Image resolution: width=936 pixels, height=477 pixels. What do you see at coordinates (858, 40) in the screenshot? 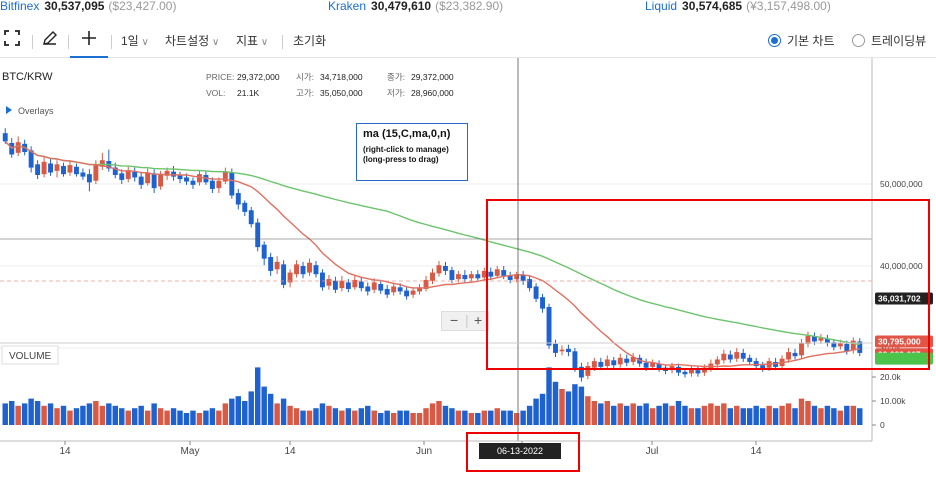
I see `tradingview-radio` at bounding box center [858, 40].